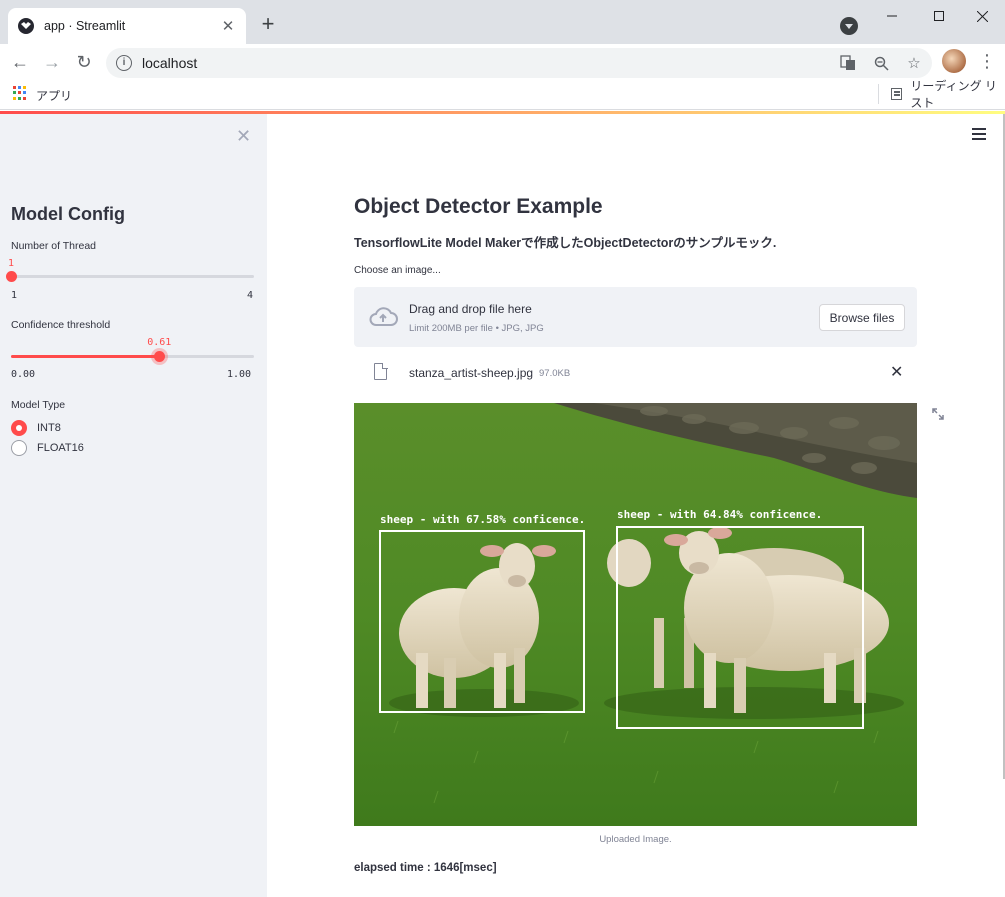 Image resolution: width=1005 pixels, height=897 pixels. Describe the element at coordinates (892, 16) in the screenshot. I see `minimize-icon` at that location.